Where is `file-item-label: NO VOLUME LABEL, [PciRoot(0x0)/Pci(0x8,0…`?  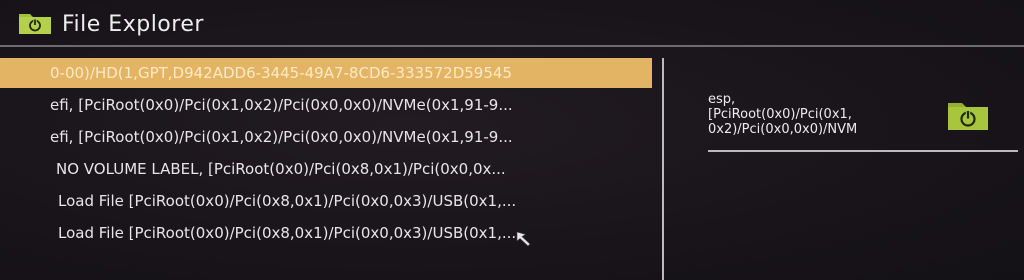 file-item-label: NO VOLUME LABEL, [PciRoot(0x0)/Pci(0x8,0… is located at coordinates (281, 169).